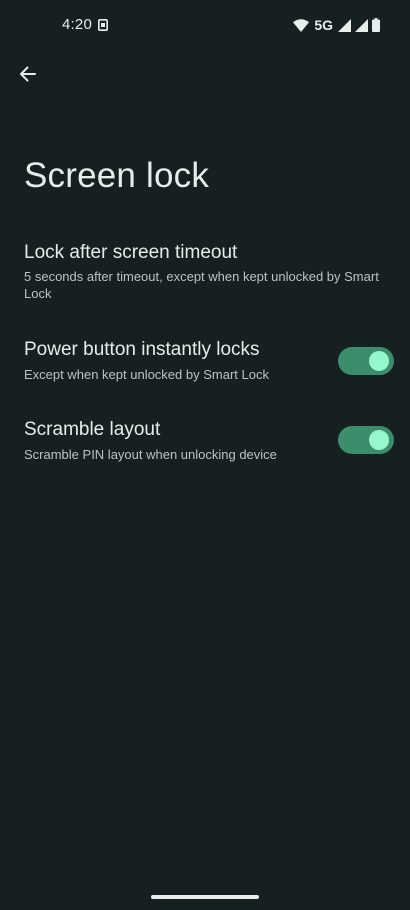  What do you see at coordinates (376, 25) in the screenshot?
I see `battery-icon` at bounding box center [376, 25].